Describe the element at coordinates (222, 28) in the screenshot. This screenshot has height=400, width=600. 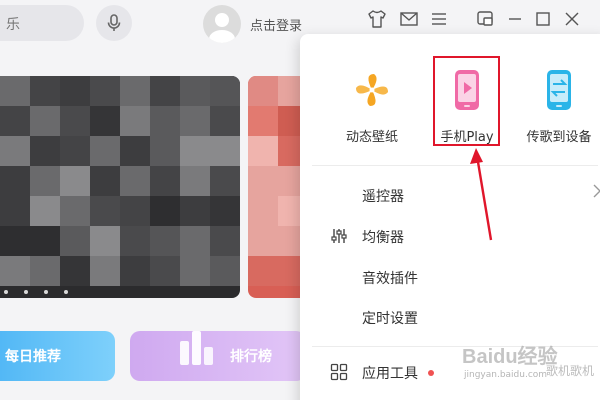
I see `avatar-icon` at that location.